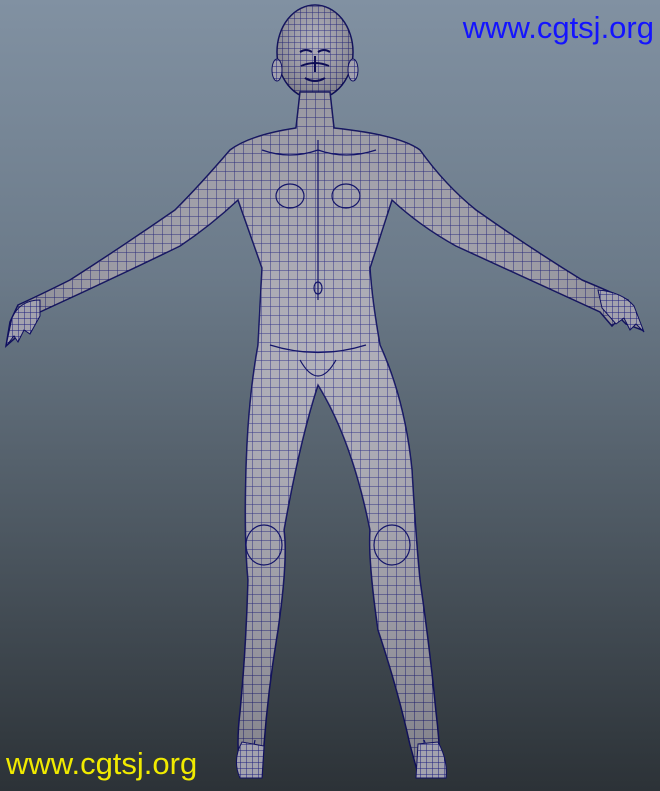 Image resolution: width=660 pixels, height=791 pixels. Describe the element at coordinates (431, 760) in the screenshot. I see `right-foot-mesh` at that location.